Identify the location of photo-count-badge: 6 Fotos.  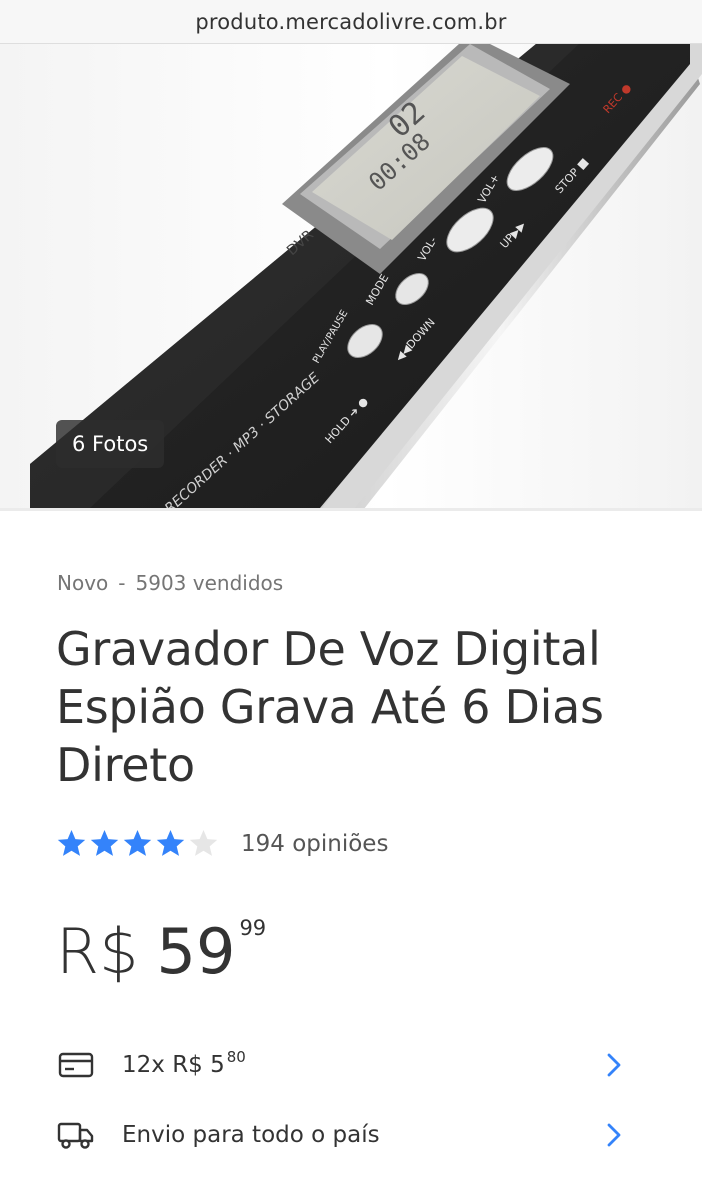
(110, 444).